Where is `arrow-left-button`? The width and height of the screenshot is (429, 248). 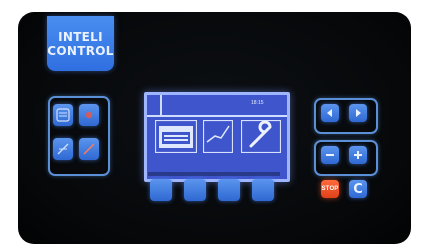 arrow-left-button is located at coordinates (330, 113).